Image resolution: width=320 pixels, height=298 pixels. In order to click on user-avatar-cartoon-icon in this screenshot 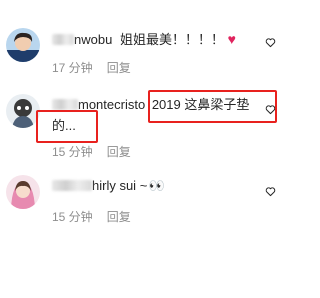, I will do `click(23, 111)`.